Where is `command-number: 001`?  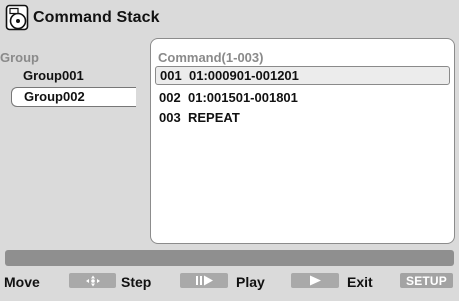
command-number: 001 is located at coordinates (171, 75).